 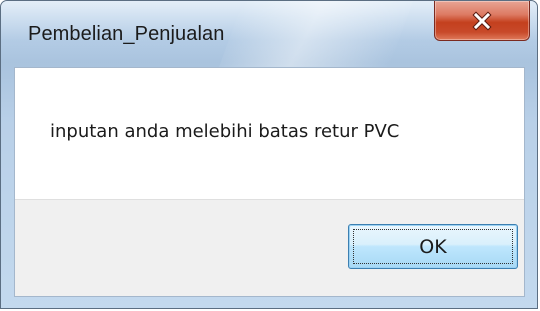 What do you see at coordinates (316, 34) in the screenshot?
I see `title-bar-glass-reflection` at bounding box center [316, 34].